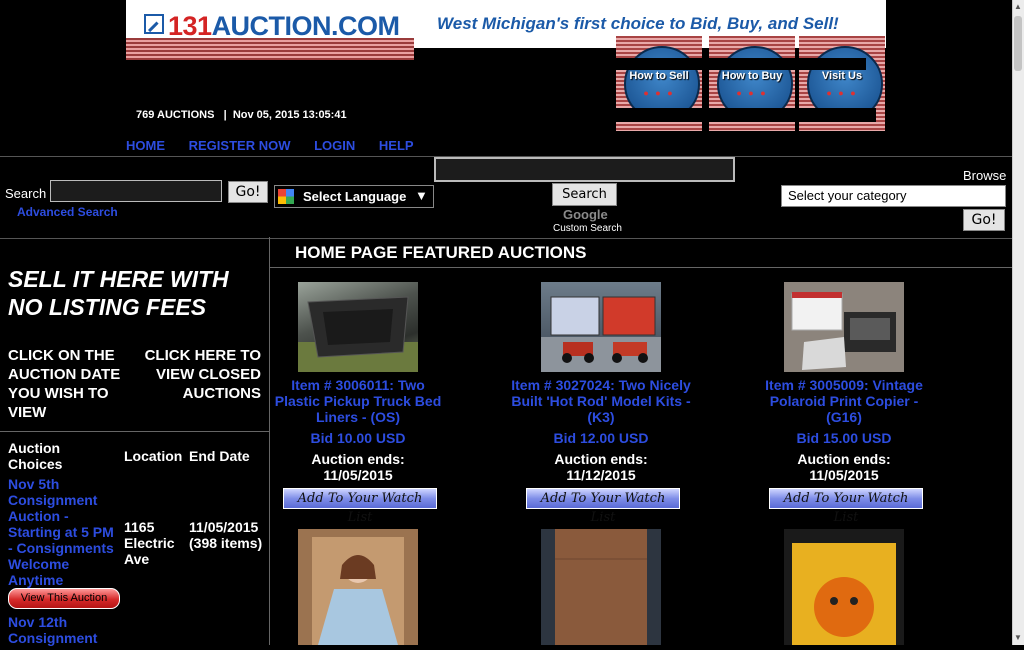 Image resolution: width=1024 pixels, height=650 pixels. What do you see at coordinates (145, 145) in the screenshot?
I see `nav-home: HOME` at bounding box center [145, 145].